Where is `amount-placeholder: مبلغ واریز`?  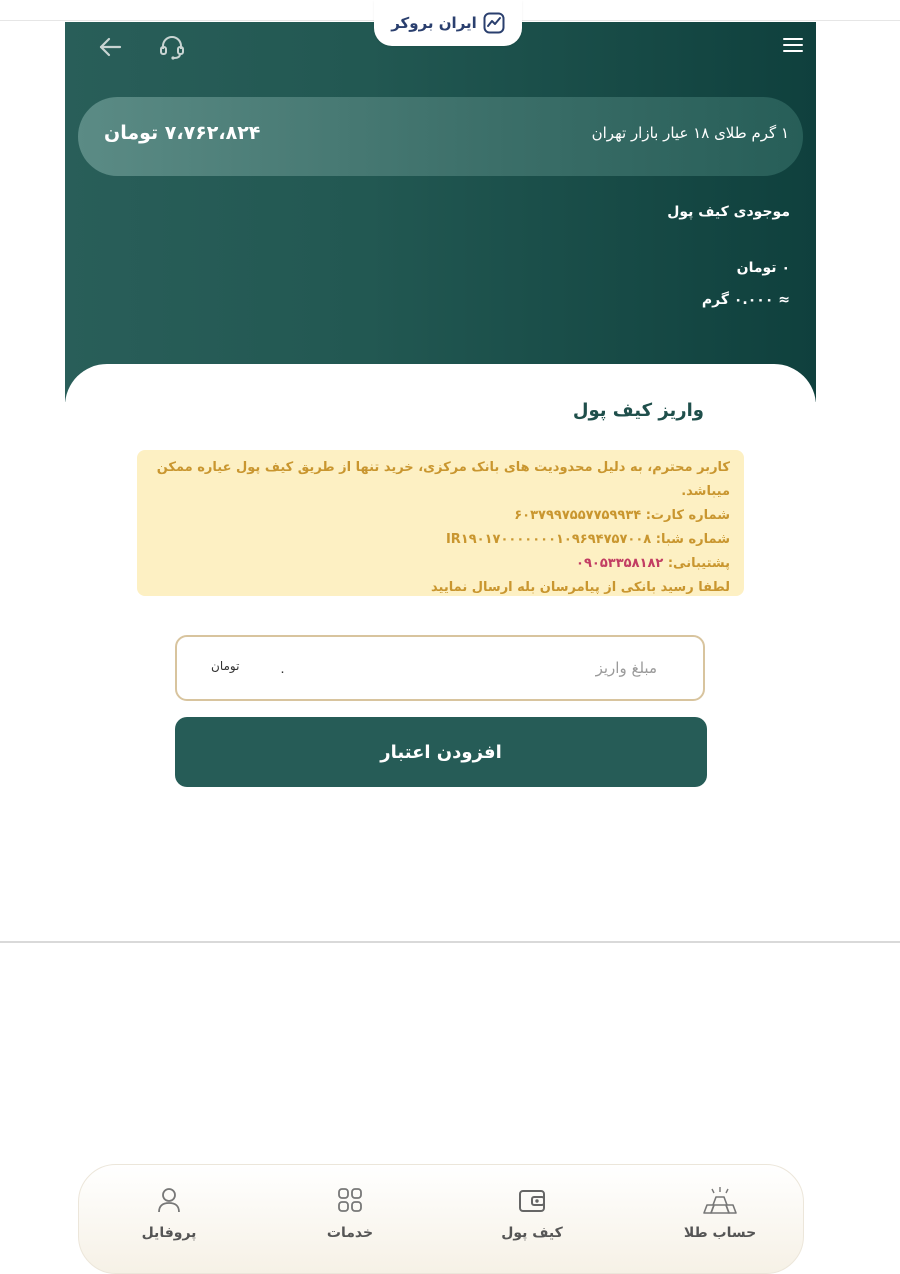 amount-placeholder: مبلغ واریز is located at coordinates (626, 668).